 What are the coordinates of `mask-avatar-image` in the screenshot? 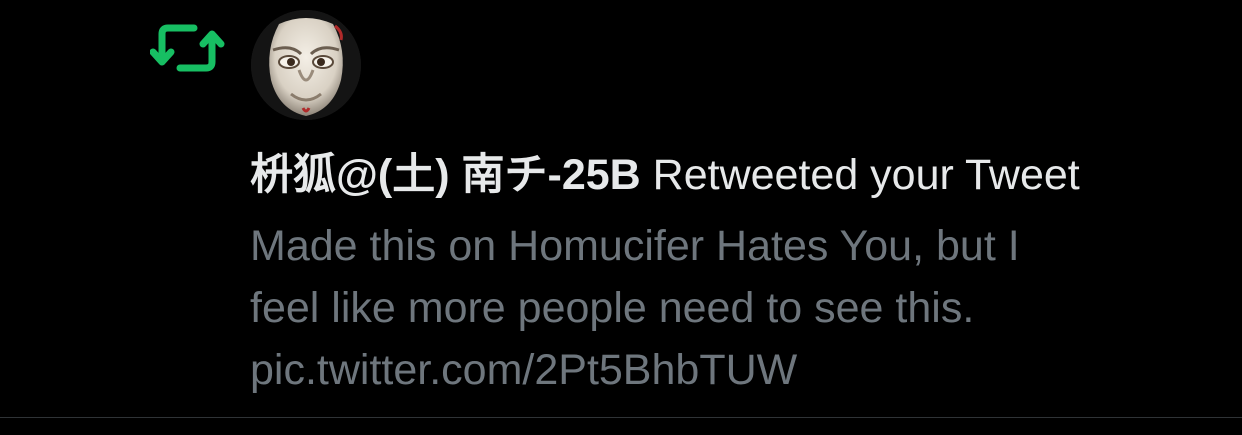 It's located at (306, 65).